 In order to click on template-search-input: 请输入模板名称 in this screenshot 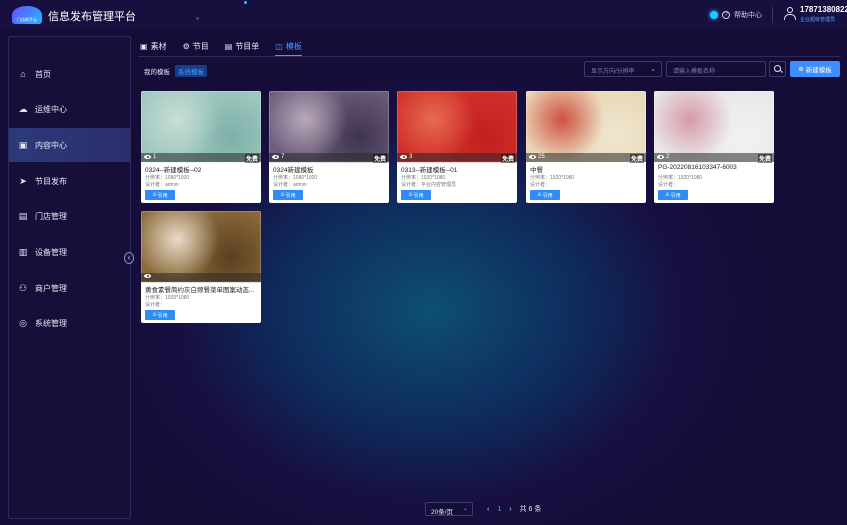, I will do `click(716, 69)`.